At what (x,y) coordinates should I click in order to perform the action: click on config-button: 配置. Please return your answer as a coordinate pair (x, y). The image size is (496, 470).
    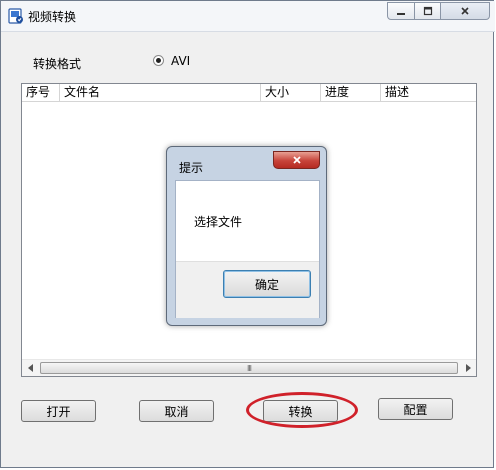
    Looking at the image, I should click on (415, 409).